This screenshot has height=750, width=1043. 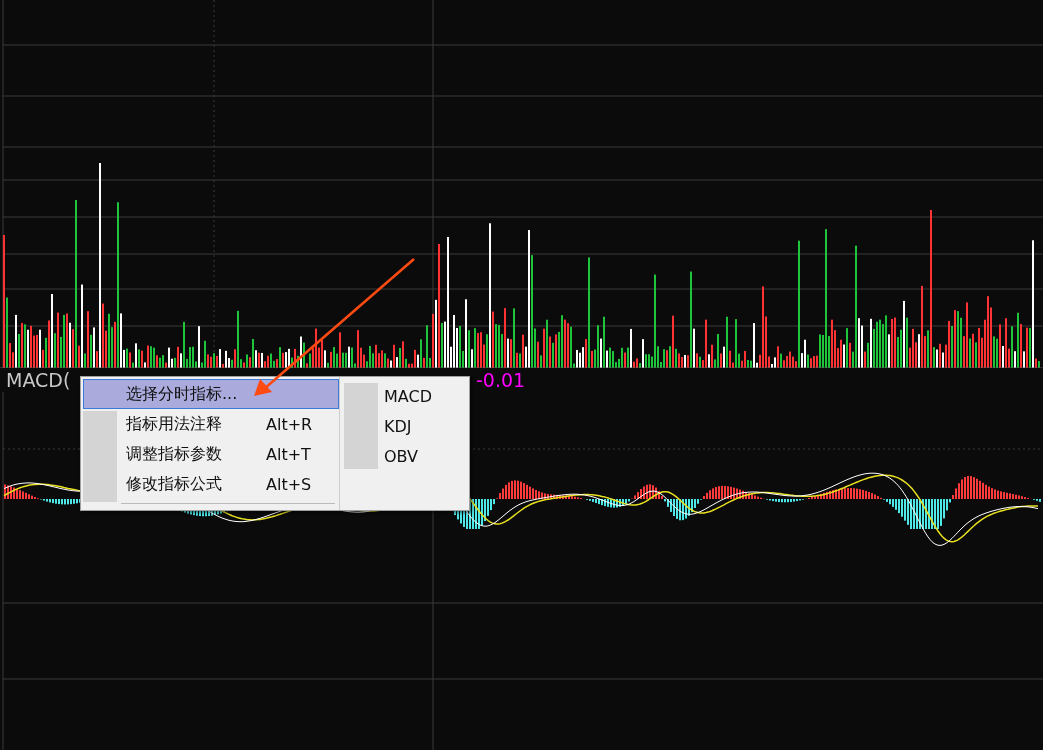 What do you see at coordinates (404, 456) in the screenshot?
I see `submenu-item: OBV` at bounding box center [404, 456].